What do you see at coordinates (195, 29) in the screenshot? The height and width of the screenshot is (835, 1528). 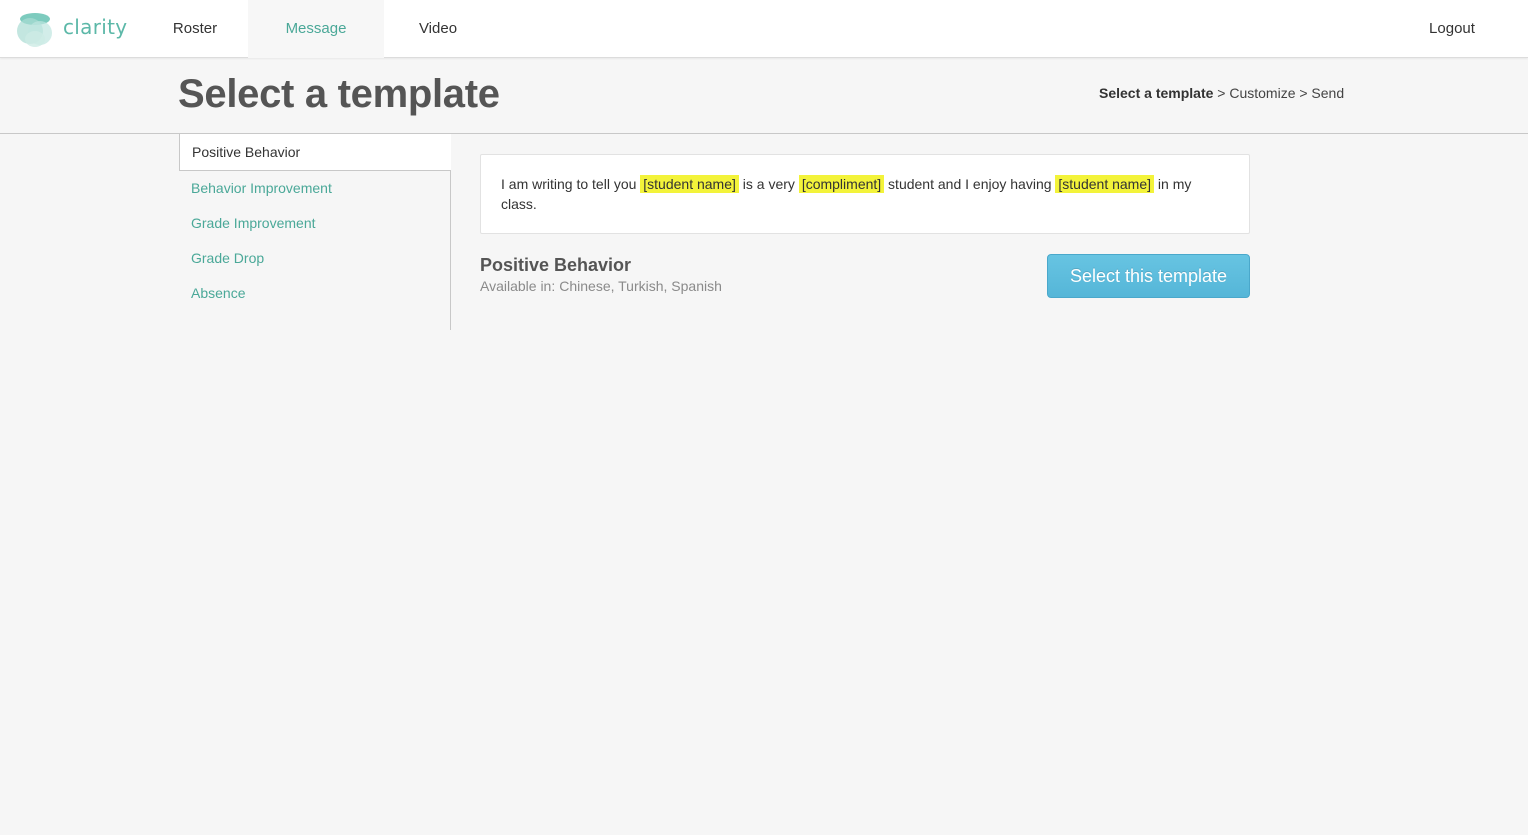 I see `nav-roster: Roster` at bounding box center [195, 29].